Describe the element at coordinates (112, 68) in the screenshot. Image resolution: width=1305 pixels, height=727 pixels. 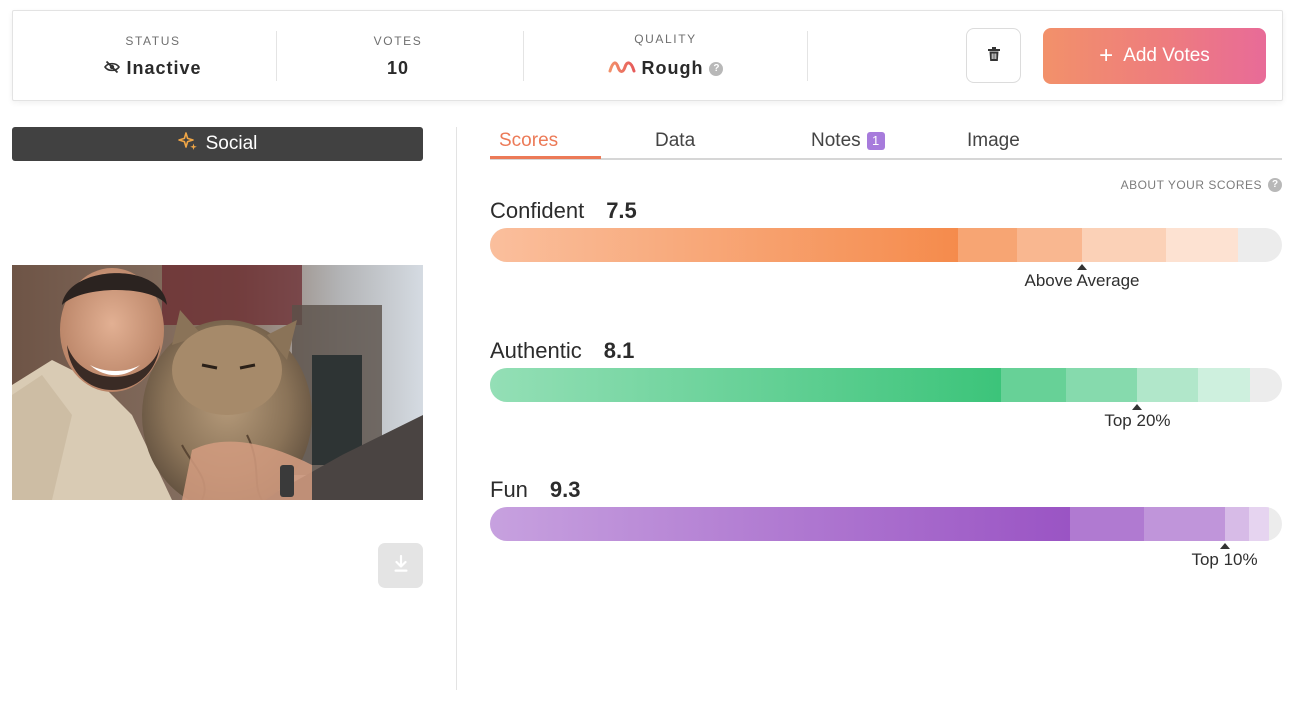
I see `eye-off-icon` at that location.